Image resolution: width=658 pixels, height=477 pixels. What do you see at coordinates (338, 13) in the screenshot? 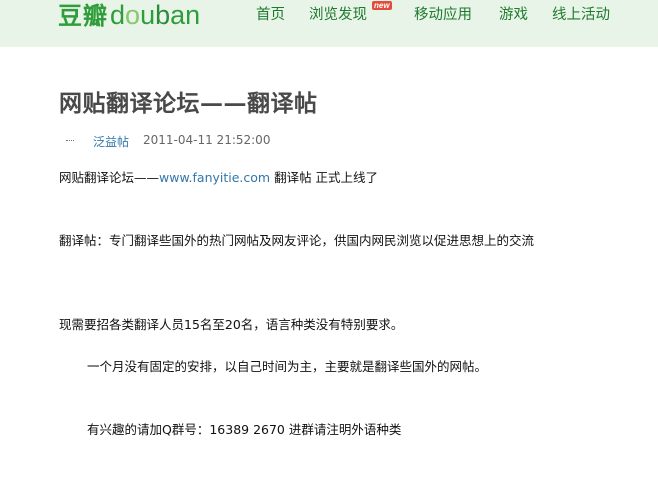
I see `nav-item-explore: 浏览发现` at bounding box center [338, 13].